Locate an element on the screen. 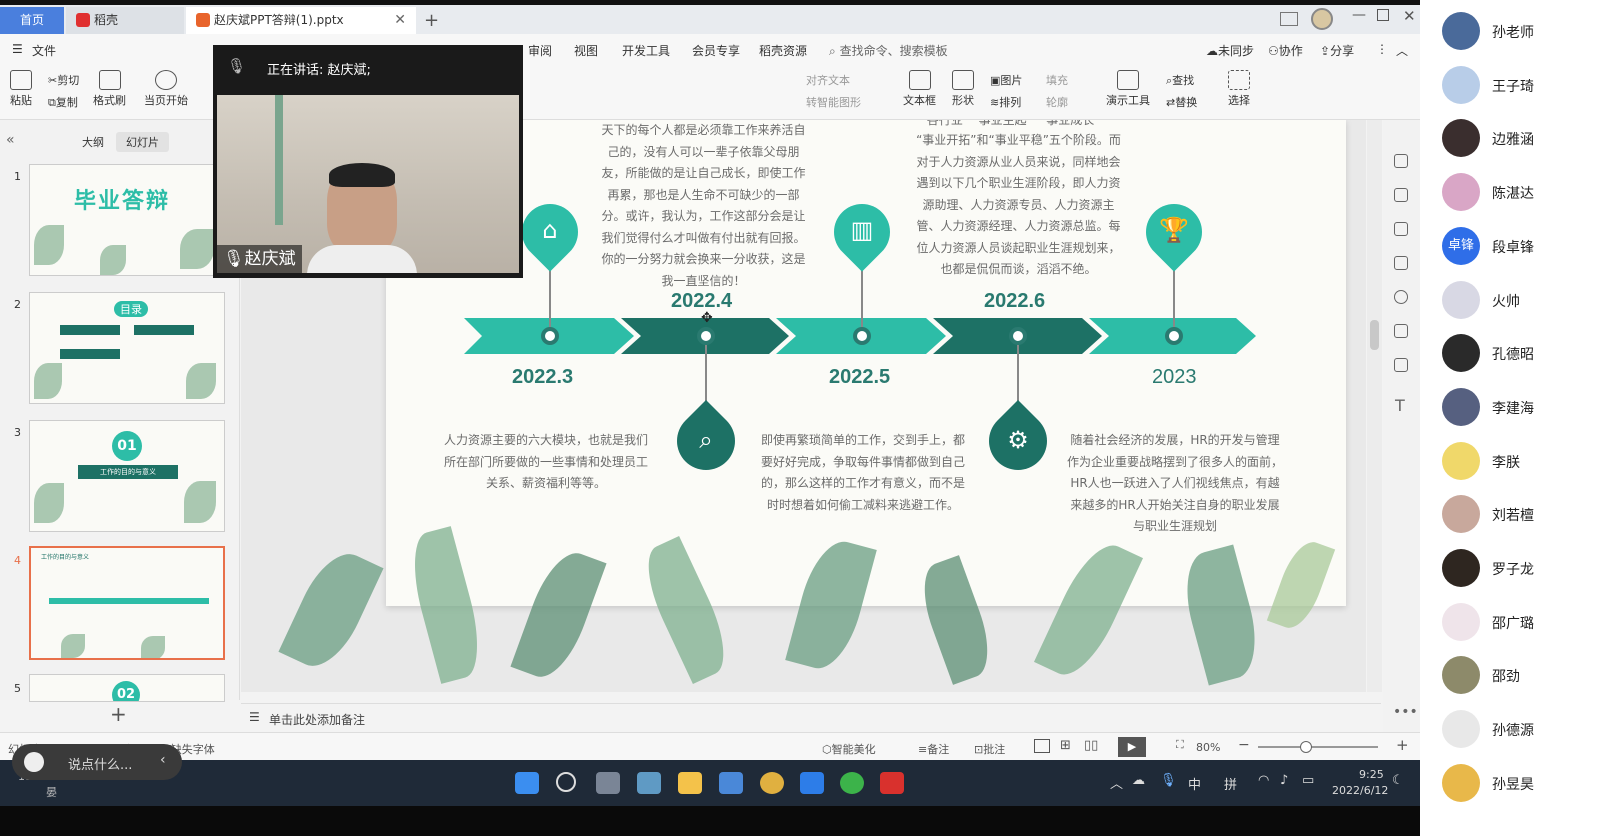  scroll-thumb is located at coordinates (1374, 335).